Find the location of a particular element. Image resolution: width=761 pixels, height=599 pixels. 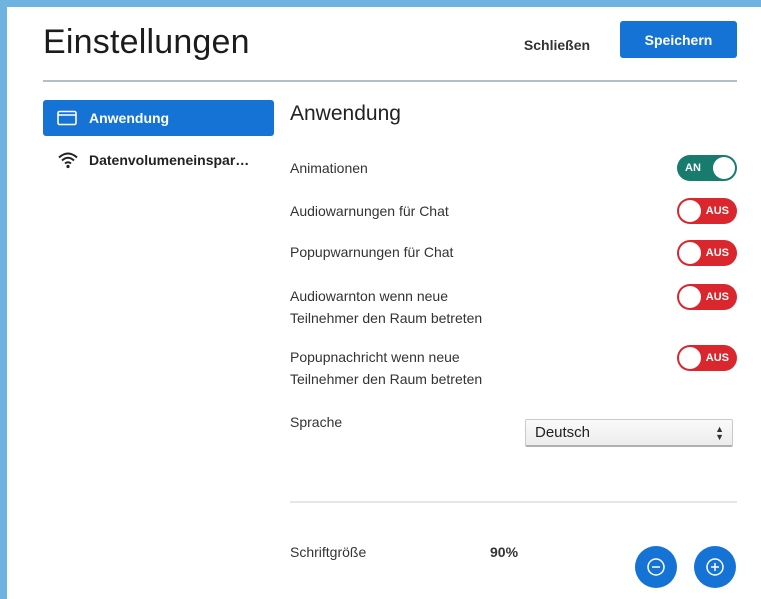

minus-circle-icon is located at coordinates (656, 567).